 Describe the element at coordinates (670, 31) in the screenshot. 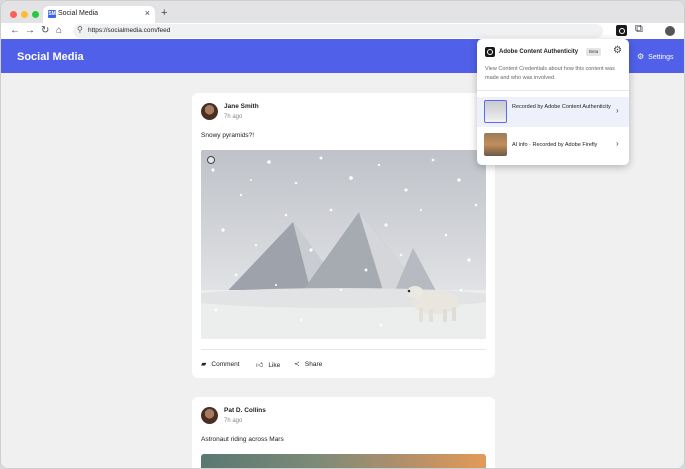

I see `profile-avatar-icon` at that location.